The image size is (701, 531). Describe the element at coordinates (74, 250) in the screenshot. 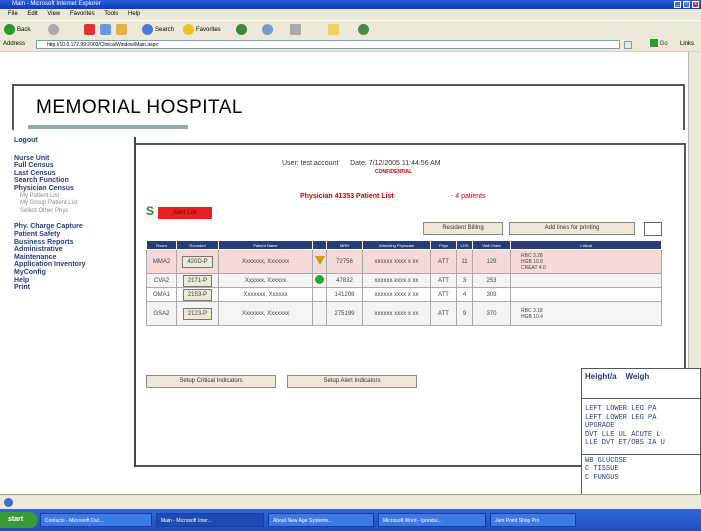

I see `sidebar-item-administrative: Administrative` at that location.